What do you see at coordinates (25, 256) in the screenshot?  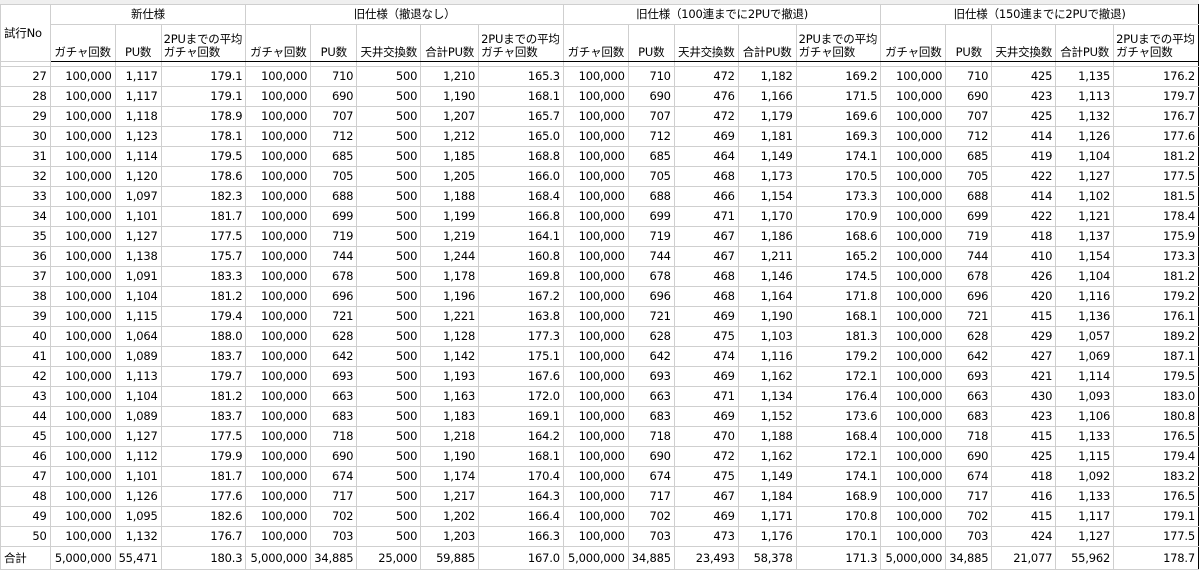 I see `row-number-cell: 36` at bounding box center [25, 256].